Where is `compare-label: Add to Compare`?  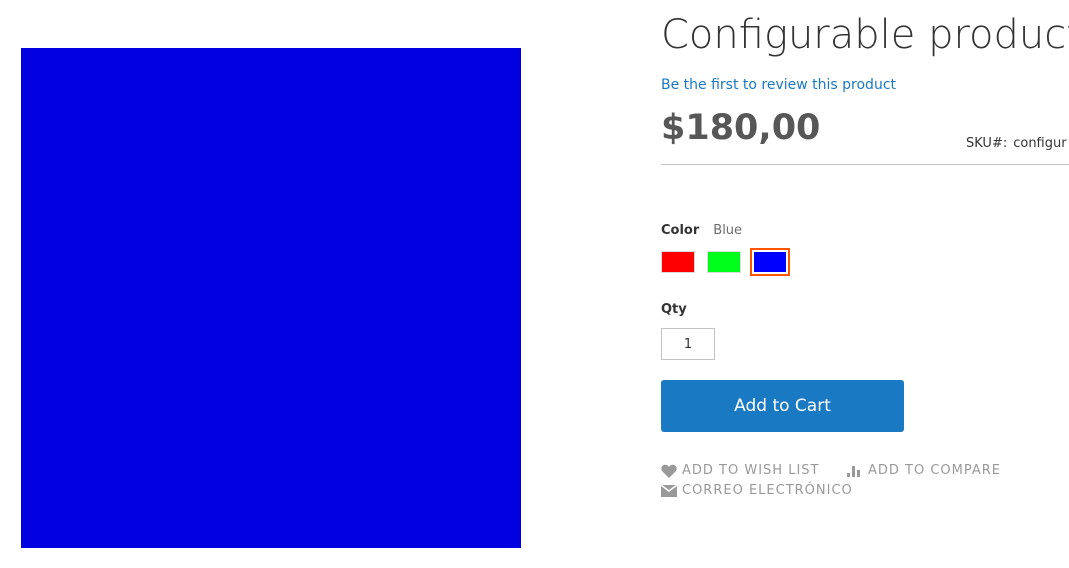
compare-label: Add to Compare is located at coordinates (935, 470).